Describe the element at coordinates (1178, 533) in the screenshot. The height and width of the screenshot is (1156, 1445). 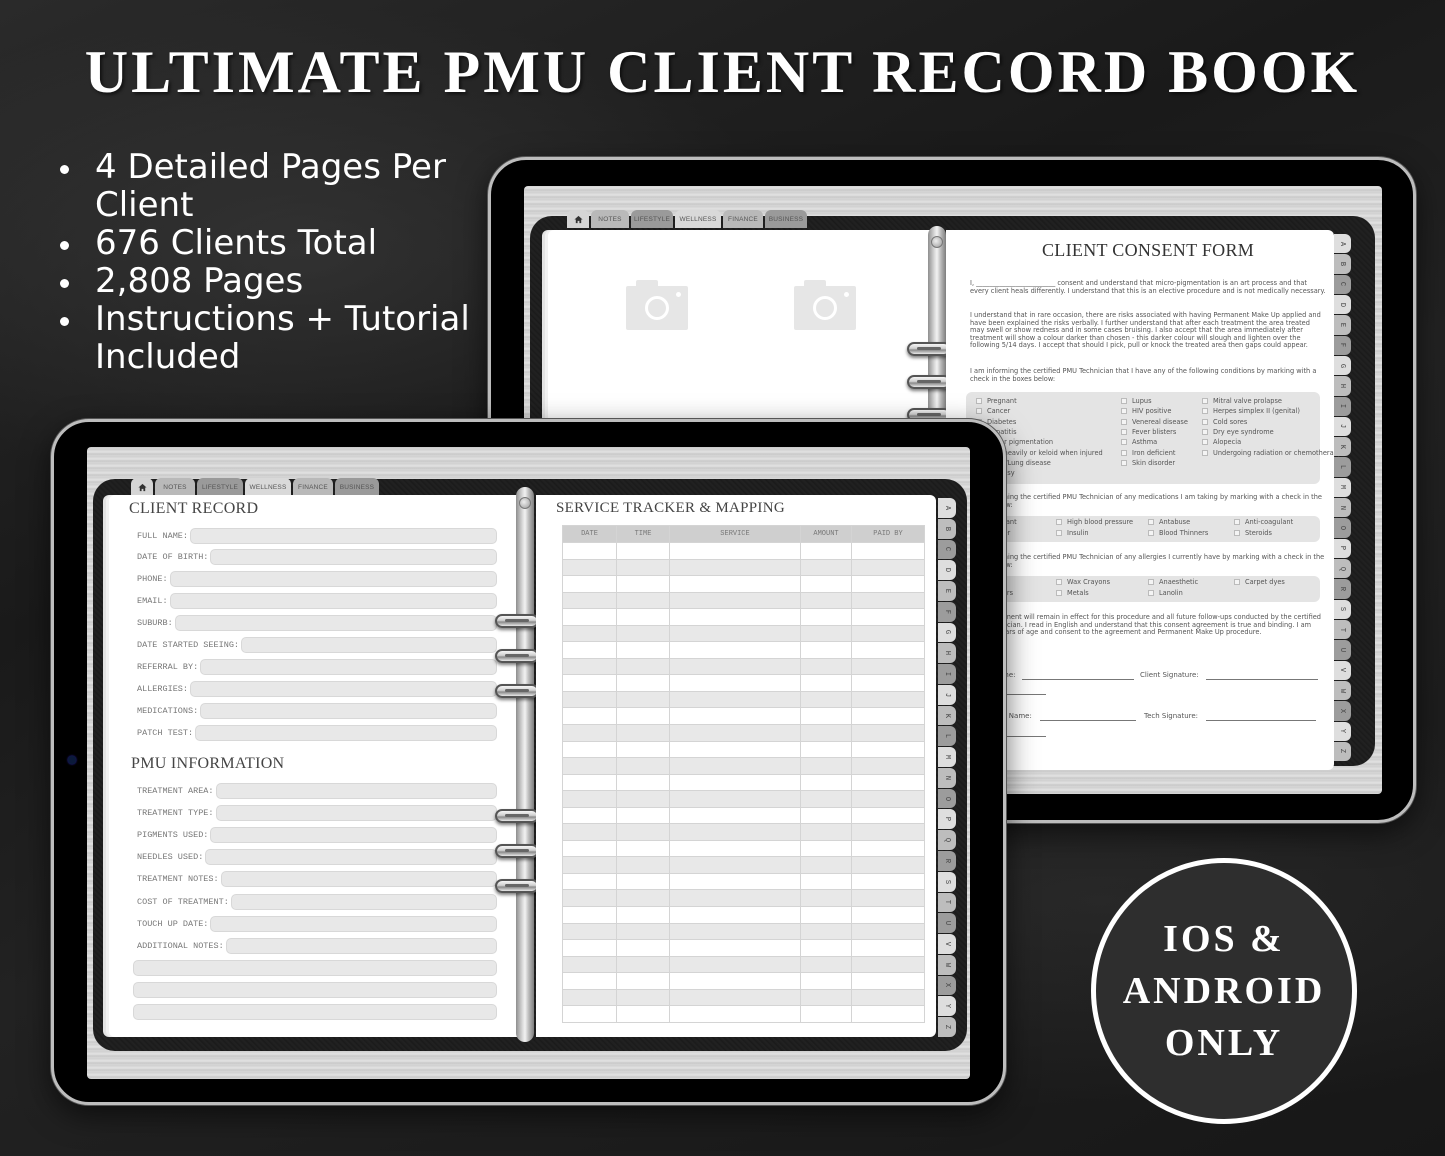
I see `medication-checkbox: Blood Thinners` at that location.